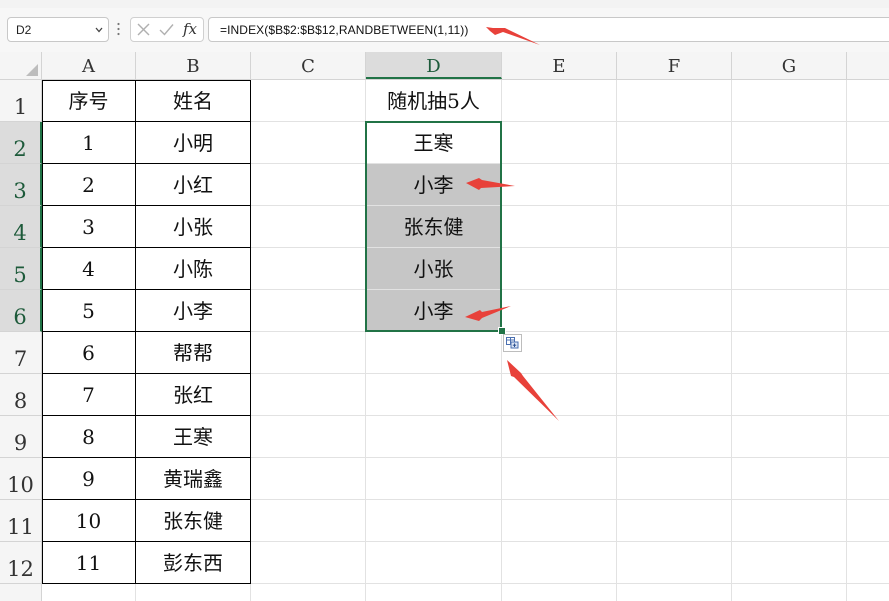  I want to click on cell-h3, so click(868, 185).